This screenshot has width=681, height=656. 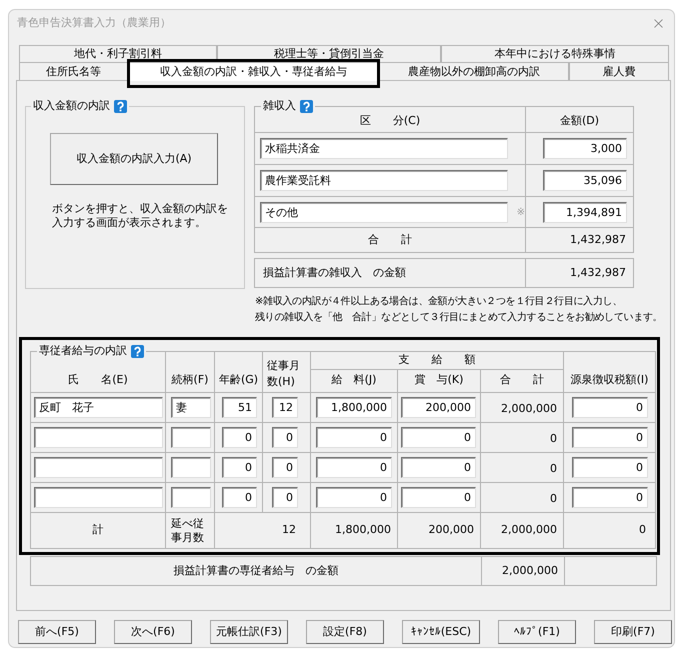 I want to click on category-field: その他, so click(x=384, y=212).